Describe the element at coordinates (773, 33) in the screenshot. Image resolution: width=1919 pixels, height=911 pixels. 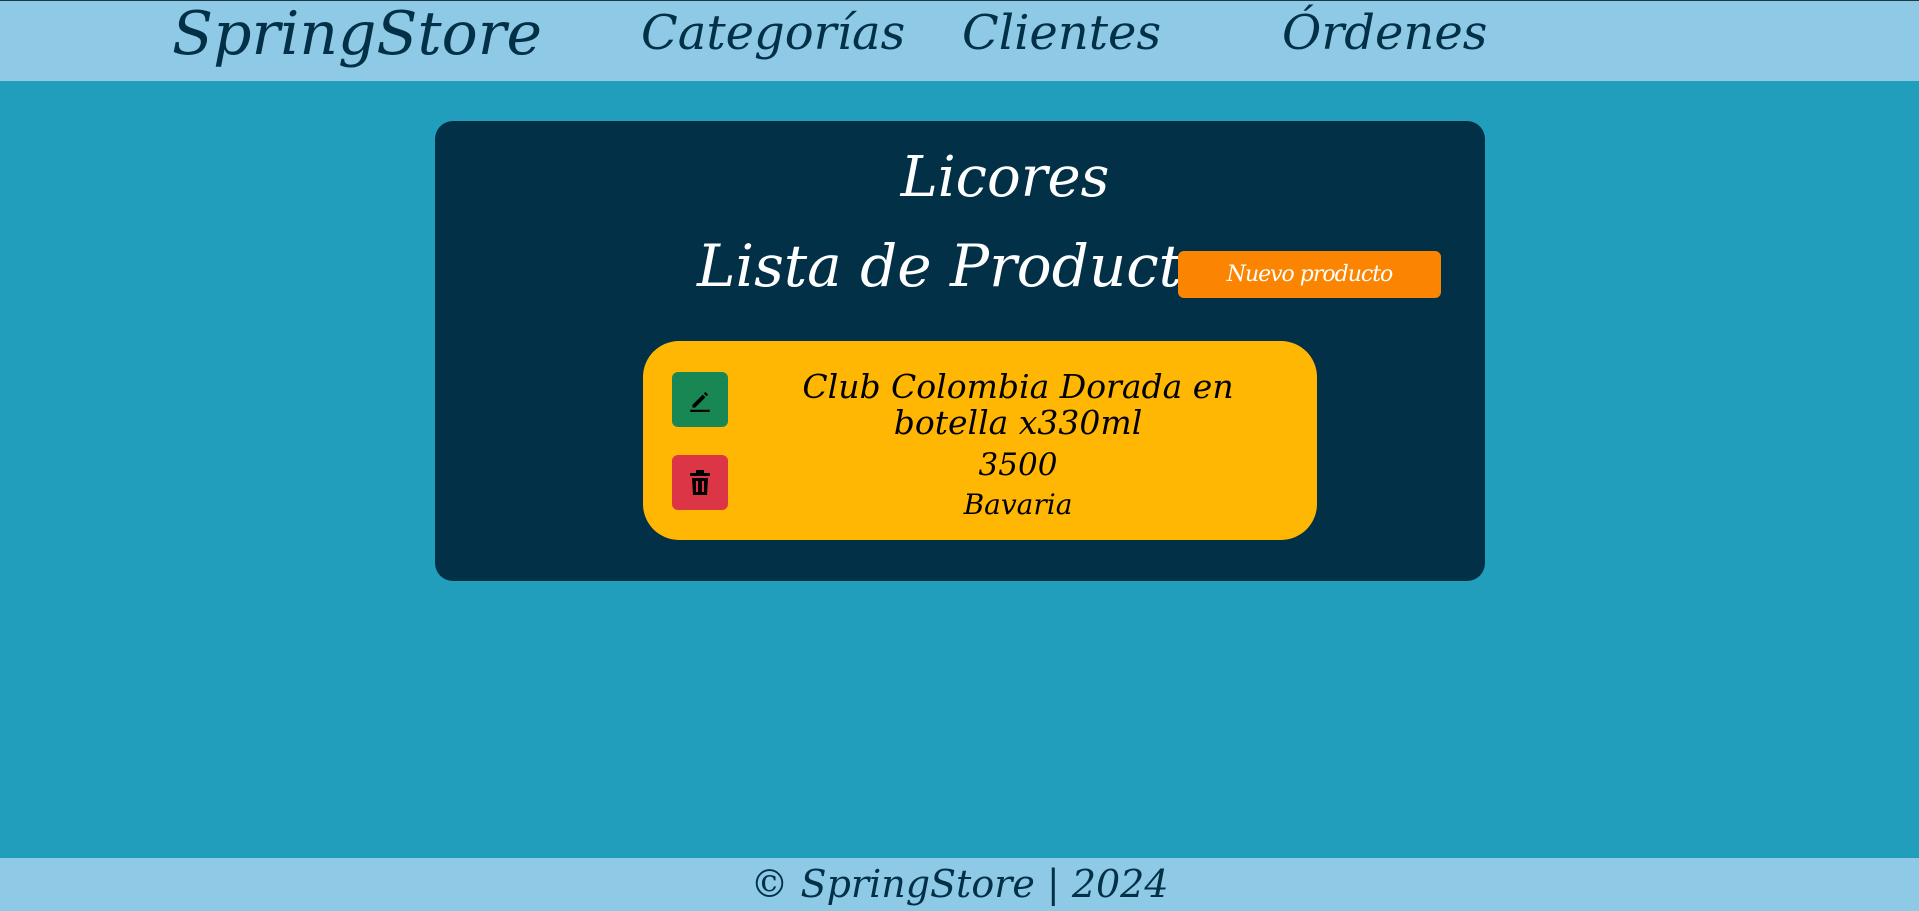
I see `nav-link-categorias: Categorías` at that location.